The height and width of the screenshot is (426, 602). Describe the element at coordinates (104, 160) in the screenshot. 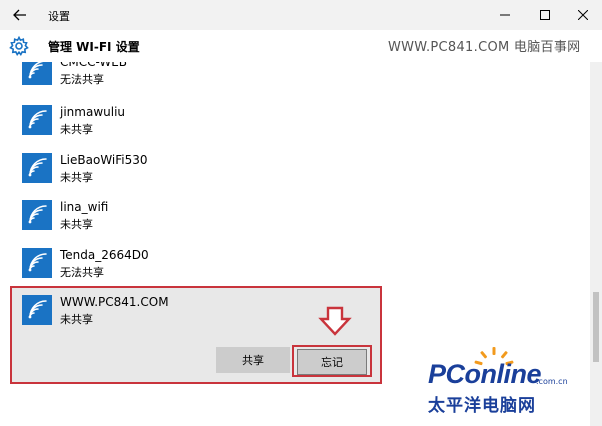

I see `network-name: LieBaoWiFi530` at that location.